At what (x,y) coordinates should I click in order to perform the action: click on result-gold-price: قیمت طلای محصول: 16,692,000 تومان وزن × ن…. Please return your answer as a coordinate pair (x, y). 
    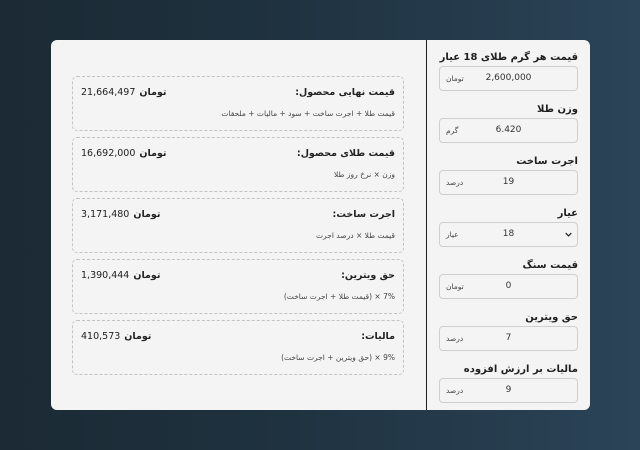
    Looking at the image, I should click on (238, 164).